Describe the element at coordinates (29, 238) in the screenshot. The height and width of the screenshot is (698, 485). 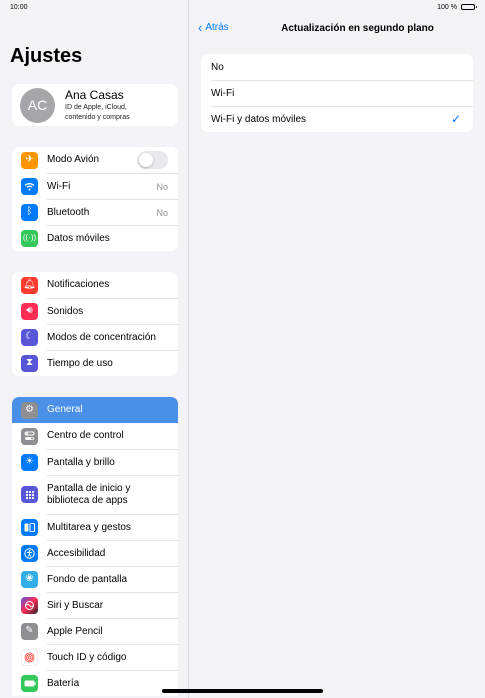
I see `antenna-icon: ((·))` at that location.